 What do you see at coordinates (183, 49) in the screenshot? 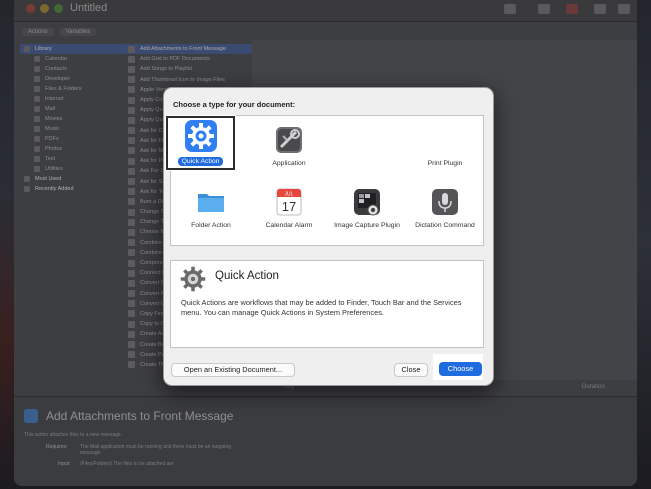
I see `action-item-label: Add Attachments to Front Message` at bounding box center [183, 49].